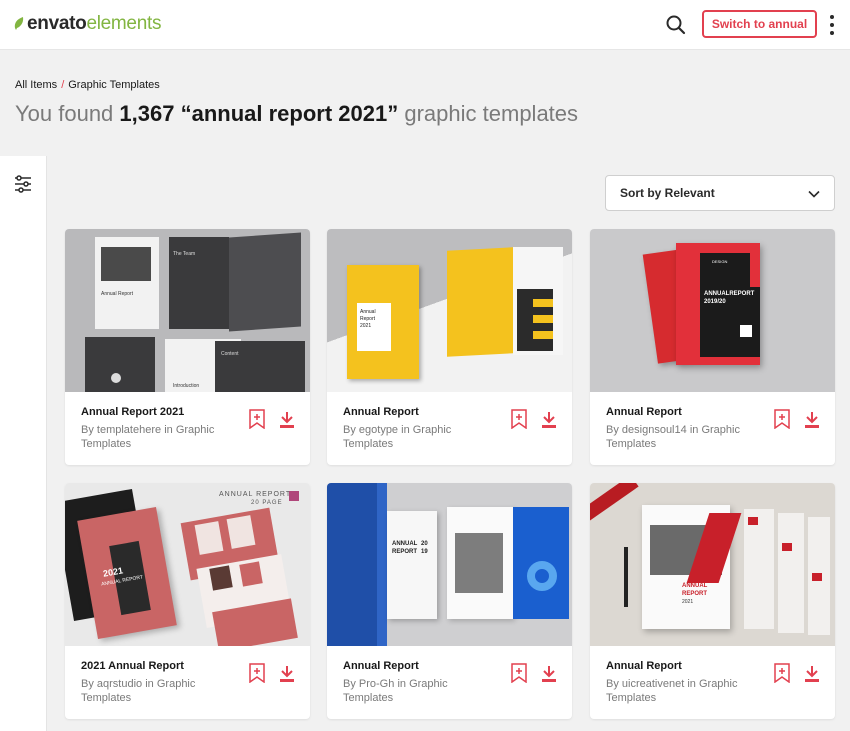 The image size is (850, 731). I want to click on breadcrumb-graphic-templates: Graphic Templates, so click(114, 85).